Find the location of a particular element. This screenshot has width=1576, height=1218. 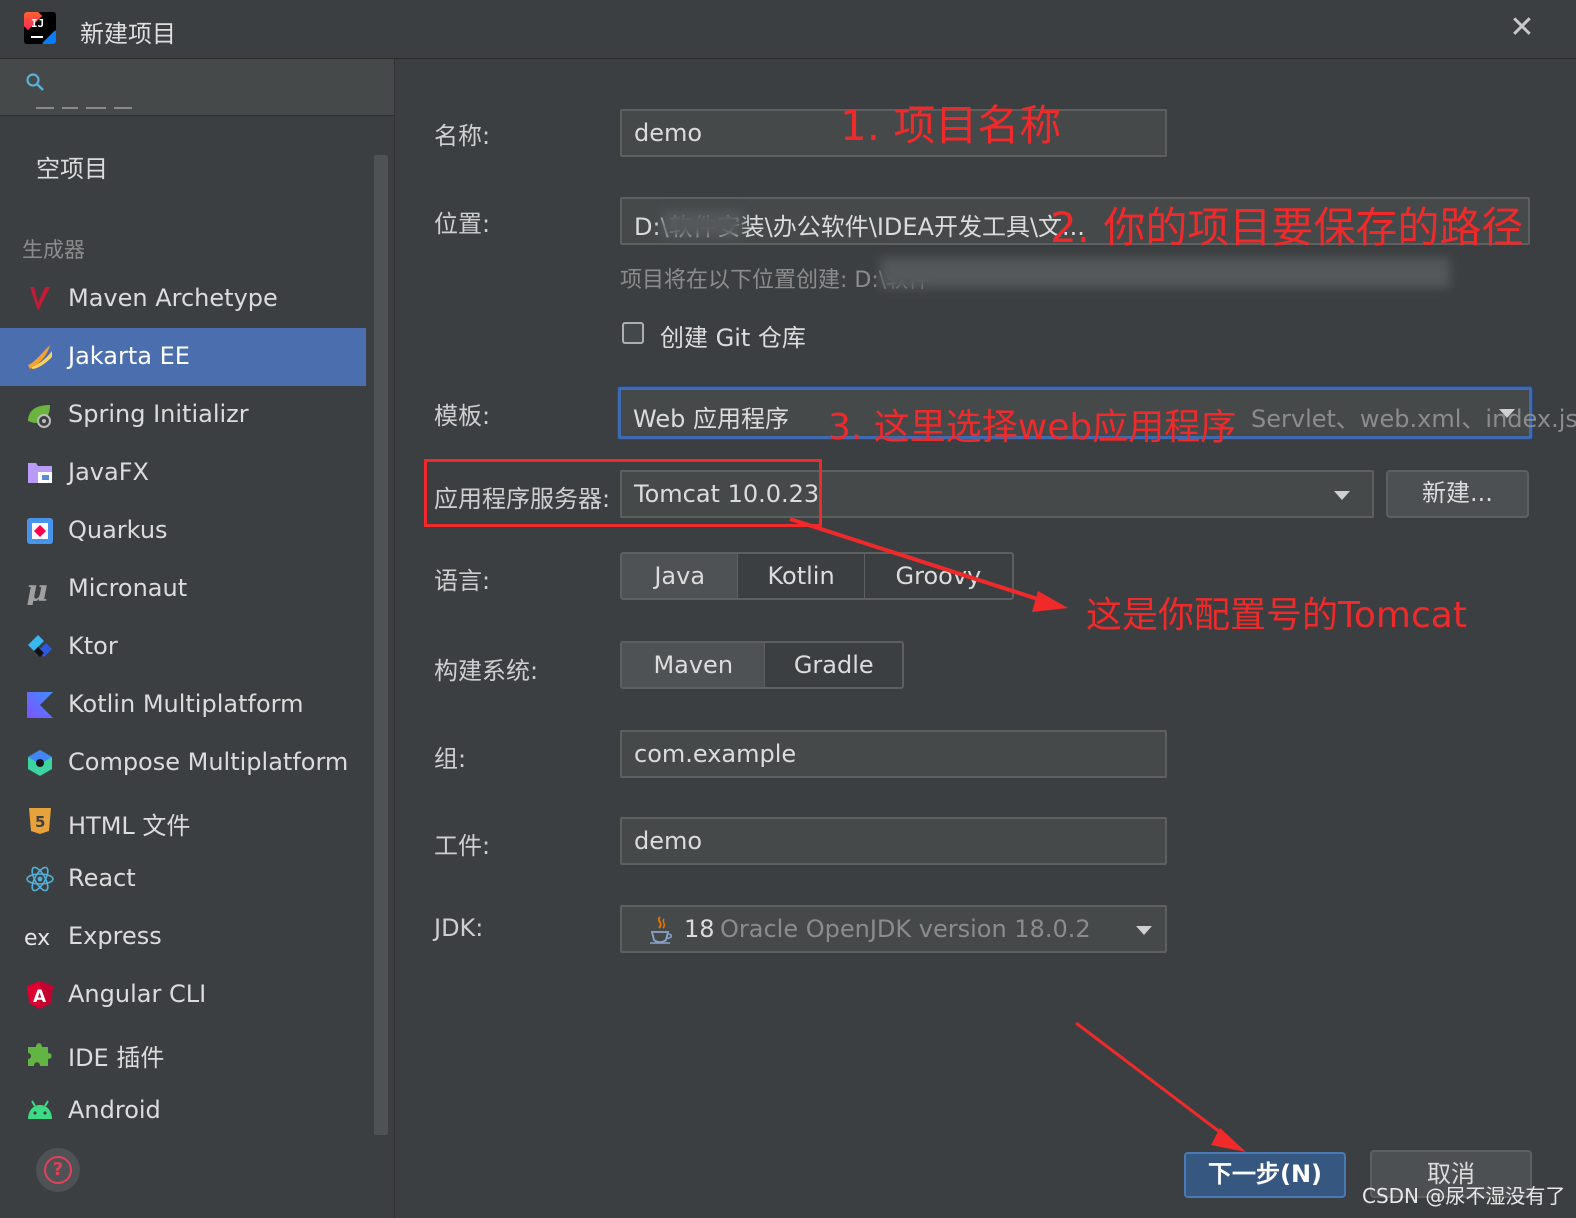

sidebar-item-maven-archetype: Maven Archetype is located at coordinates (183, 299).